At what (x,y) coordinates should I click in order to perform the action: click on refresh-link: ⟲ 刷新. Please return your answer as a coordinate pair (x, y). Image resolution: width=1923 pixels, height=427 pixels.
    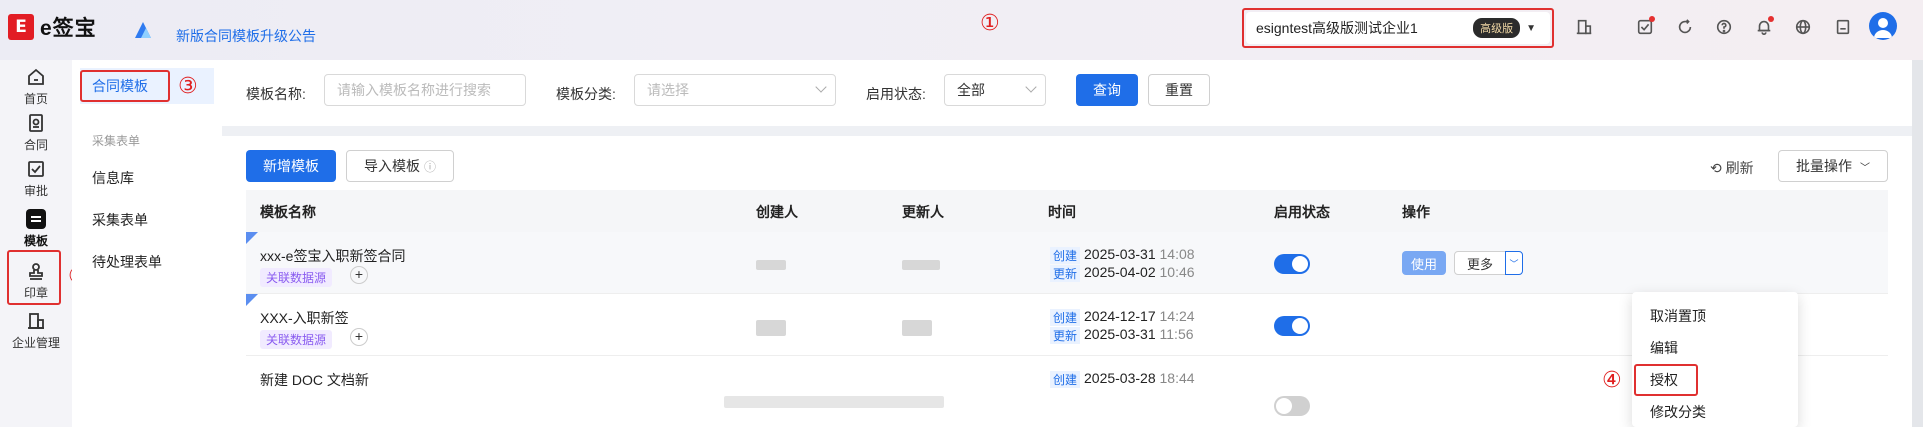
    Looking at the image, I should click on (1732, 168).